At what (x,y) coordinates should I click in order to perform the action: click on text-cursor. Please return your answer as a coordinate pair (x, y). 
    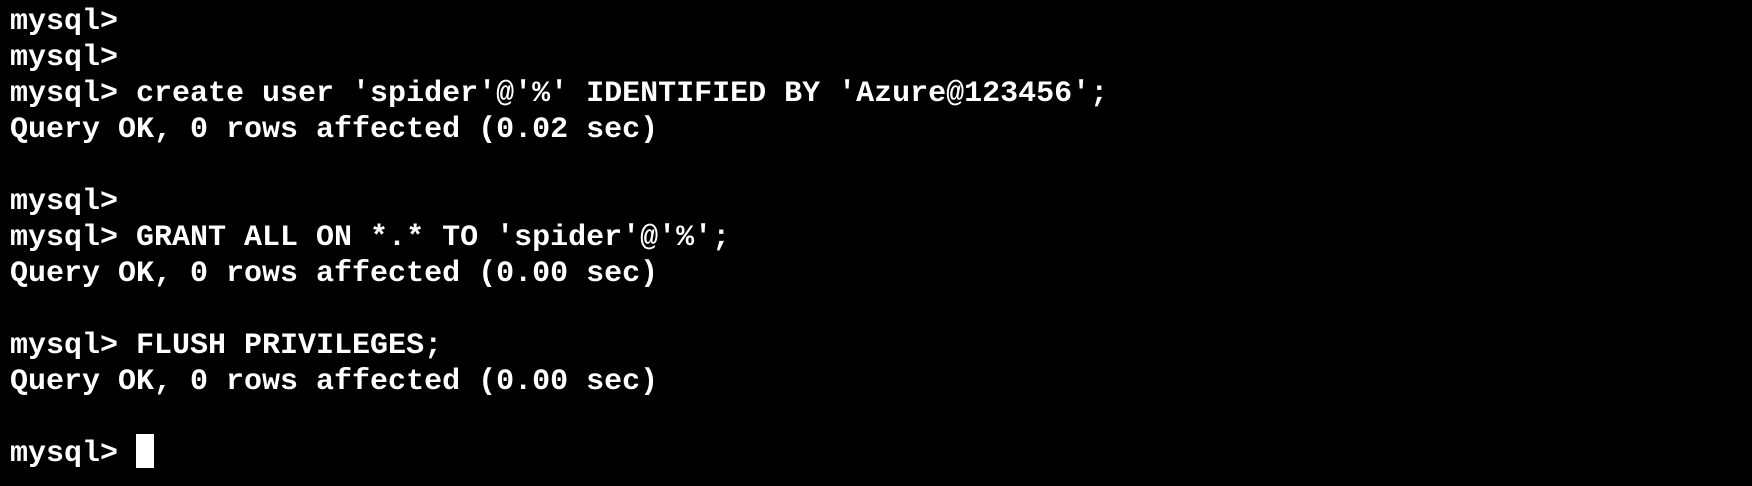
    Looking at the image, I should click on (145, 451).